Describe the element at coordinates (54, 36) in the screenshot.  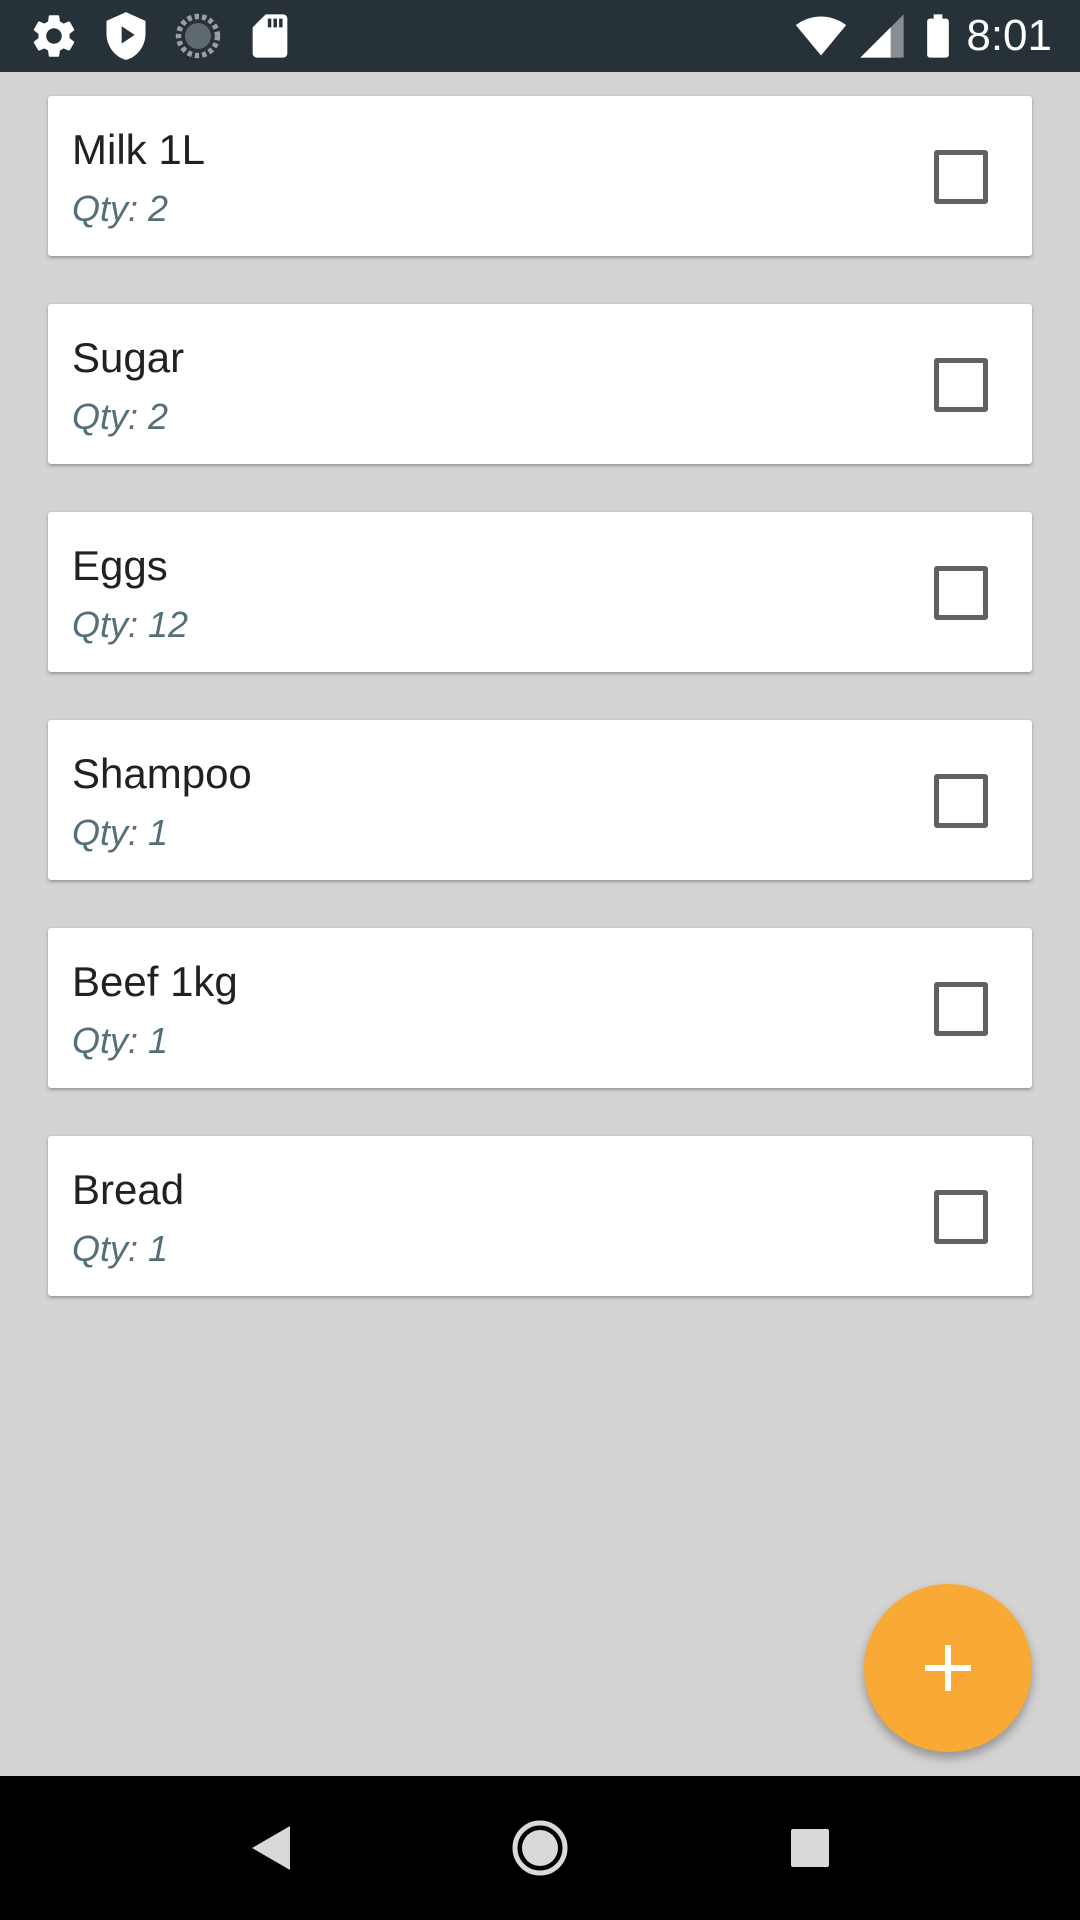
I see `settings-icon` at that location.